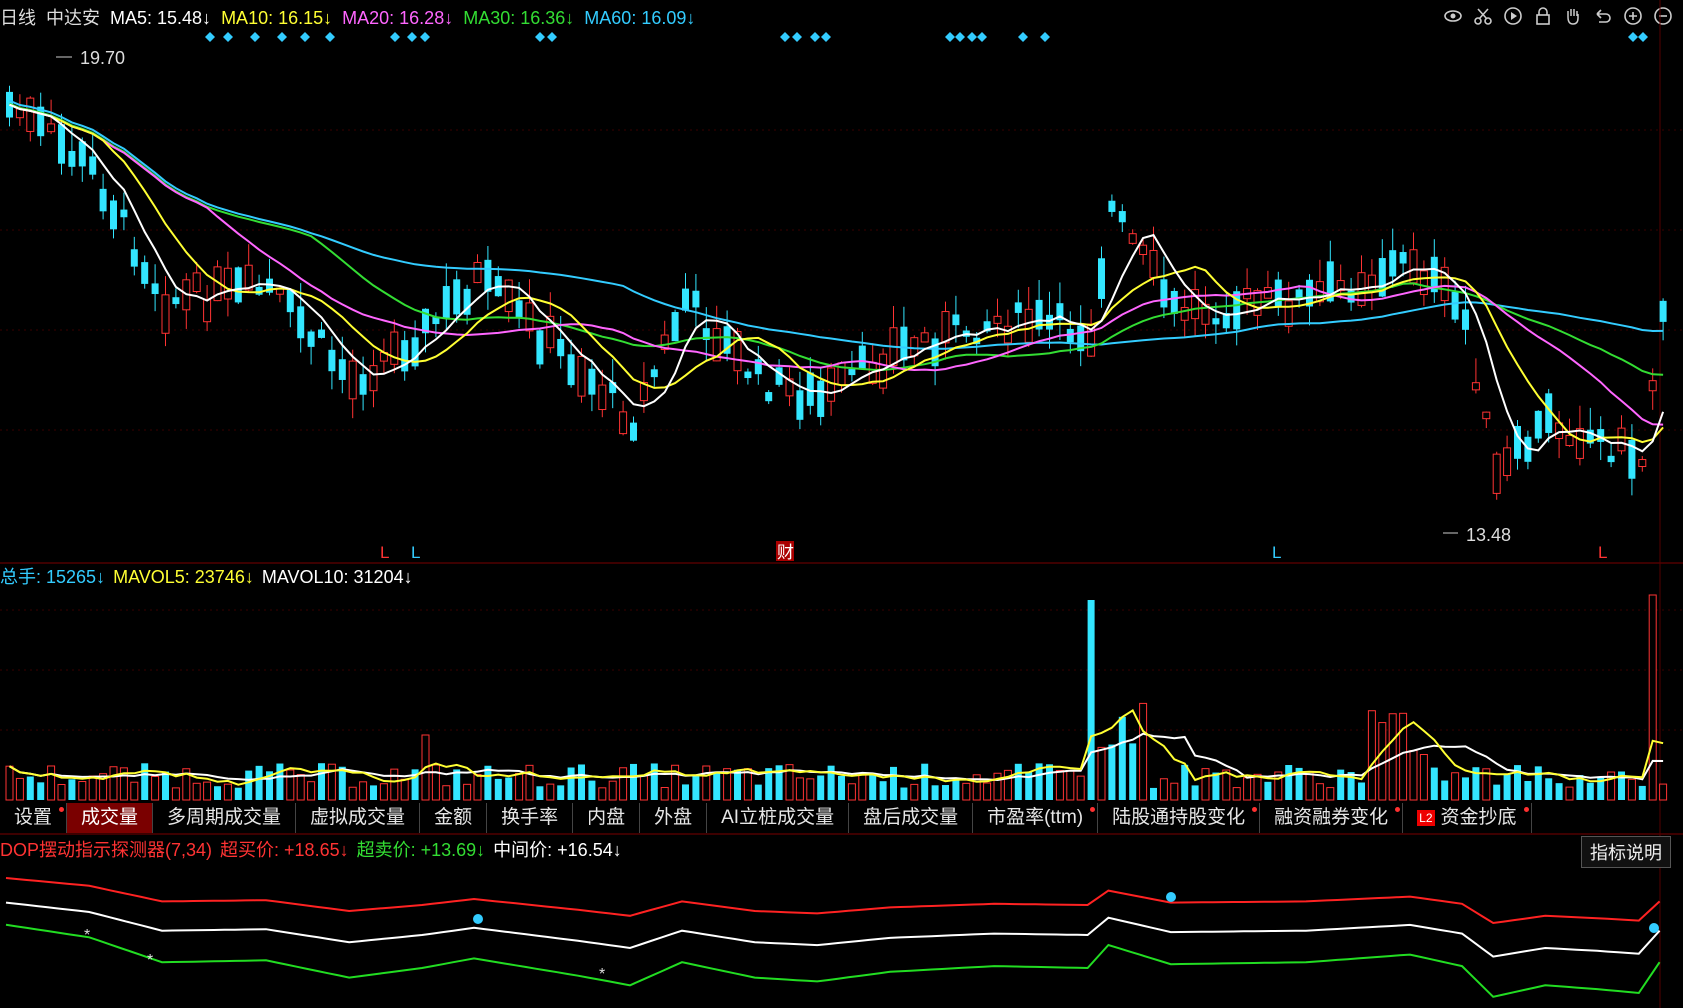 This screenshot has width=1683, height=1008. What do you see at coordinates (110, 818) in the screenshot?
I see `tab-volume: 成交量` at bounding box center [110, 818].